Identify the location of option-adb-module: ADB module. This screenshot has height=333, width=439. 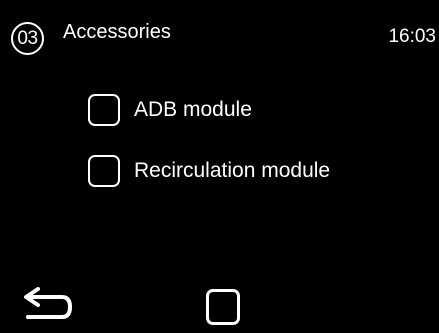
(170, 110).